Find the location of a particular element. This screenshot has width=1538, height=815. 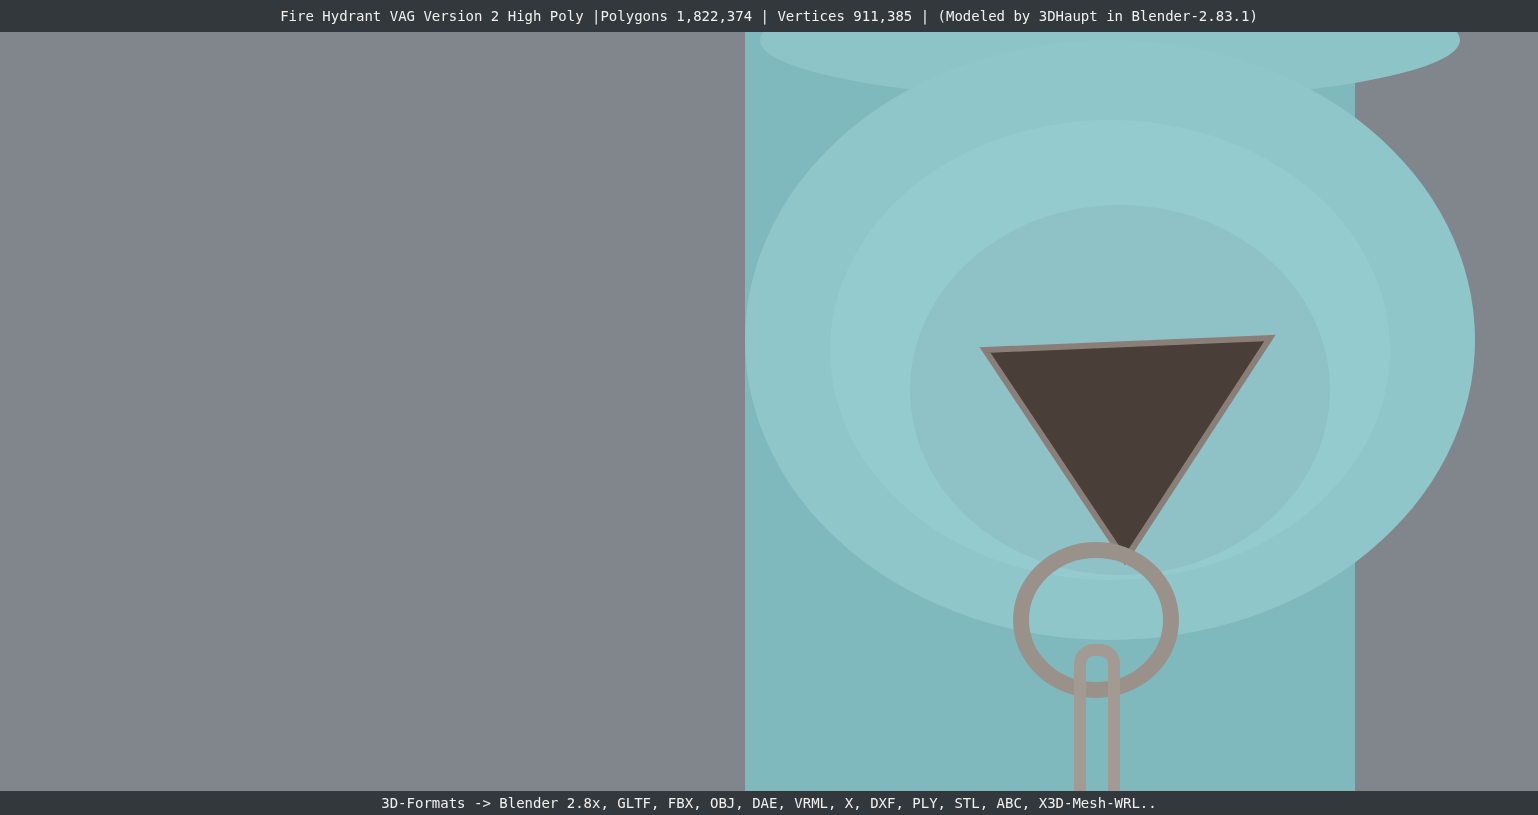

formats-text: 3D-Formats -> Blender 2.8x, GLTF, FBX, OBJ, DAE, VRML, X, DXF, PLY, STL, ABC, X3D-Mesh-WRL.. is located at coordinates (769, 803).